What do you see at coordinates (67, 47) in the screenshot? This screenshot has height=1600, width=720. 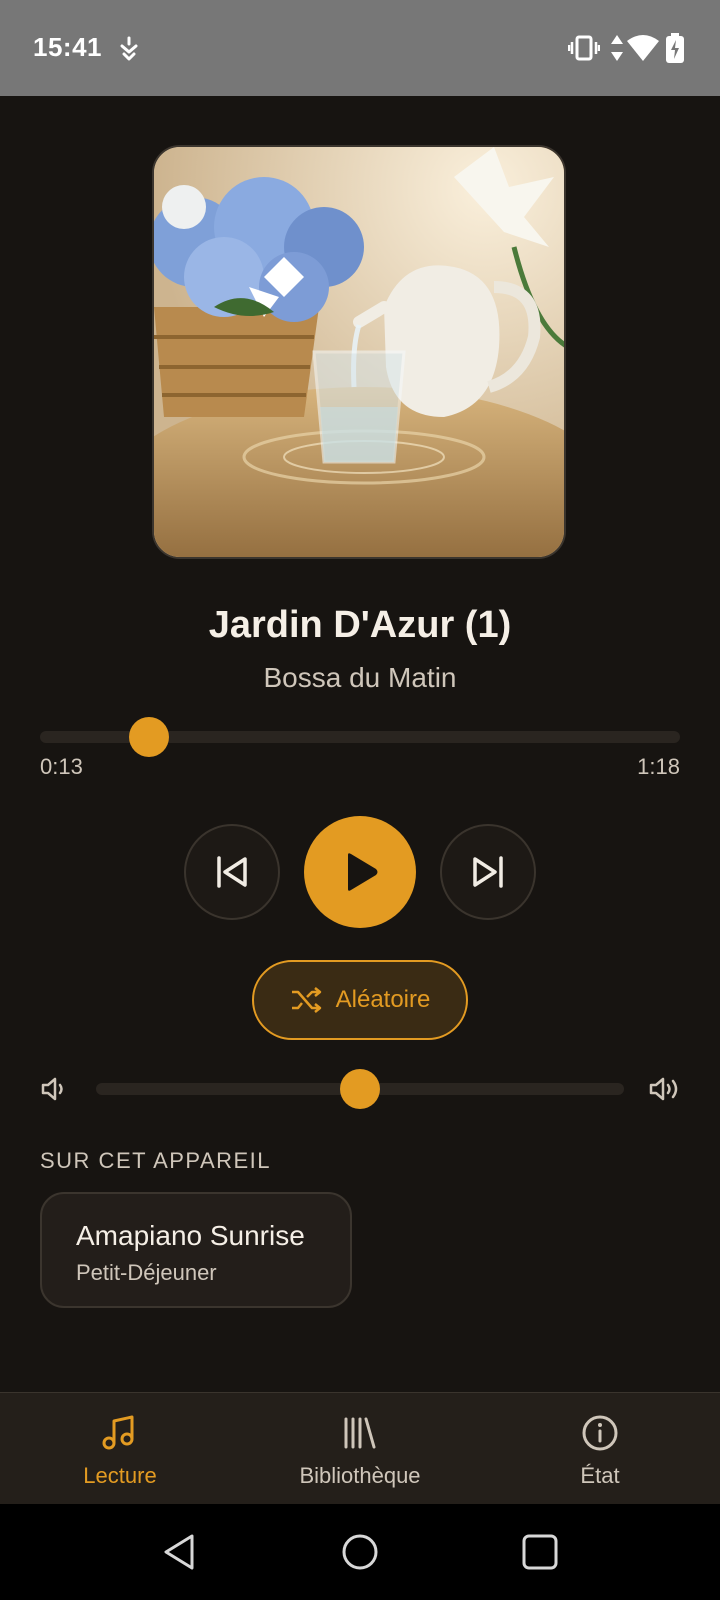 I see `status-time: 15:41` at bounding box center [67, 47].